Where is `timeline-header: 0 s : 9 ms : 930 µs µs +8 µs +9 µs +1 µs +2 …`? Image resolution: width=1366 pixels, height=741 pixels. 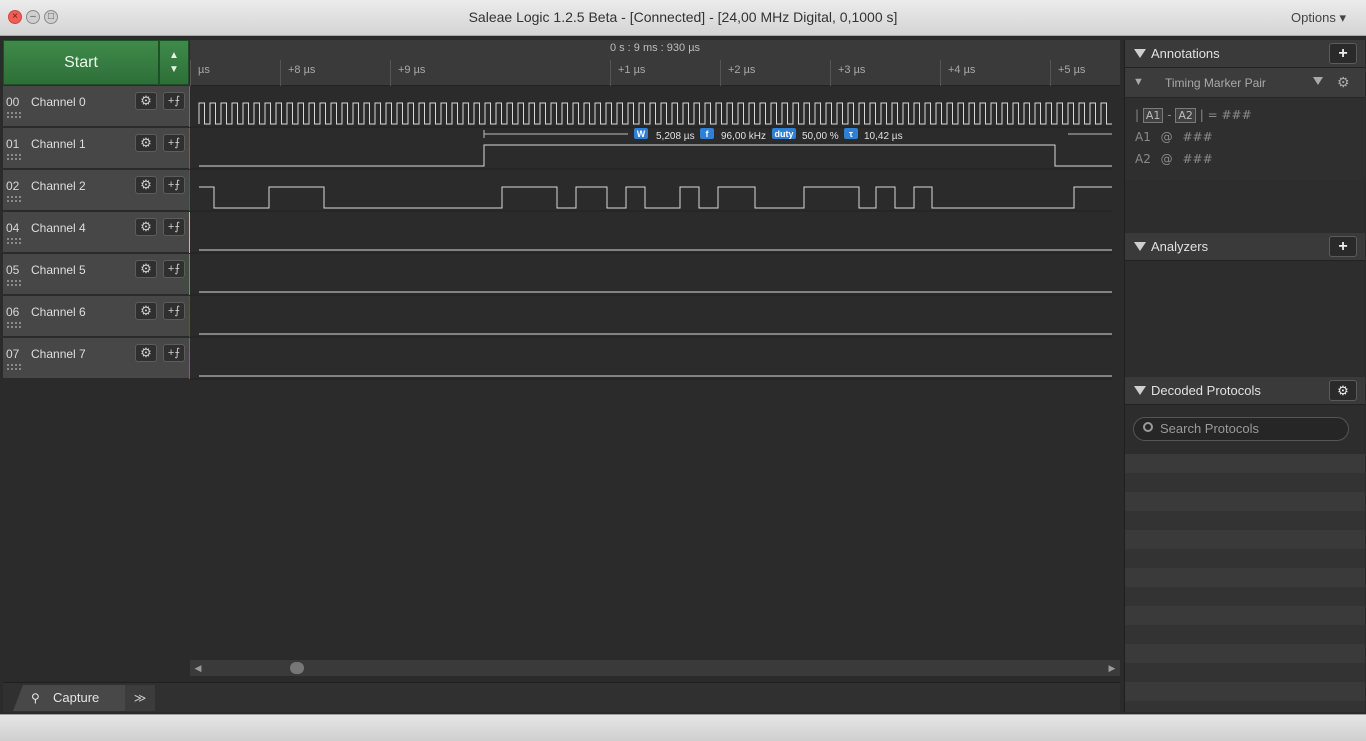
timeline-header: 0 s : 9 ms : 930 µs µs +8 µs +9 µs +1 µs +2 … is located at coordinates (655, 63).